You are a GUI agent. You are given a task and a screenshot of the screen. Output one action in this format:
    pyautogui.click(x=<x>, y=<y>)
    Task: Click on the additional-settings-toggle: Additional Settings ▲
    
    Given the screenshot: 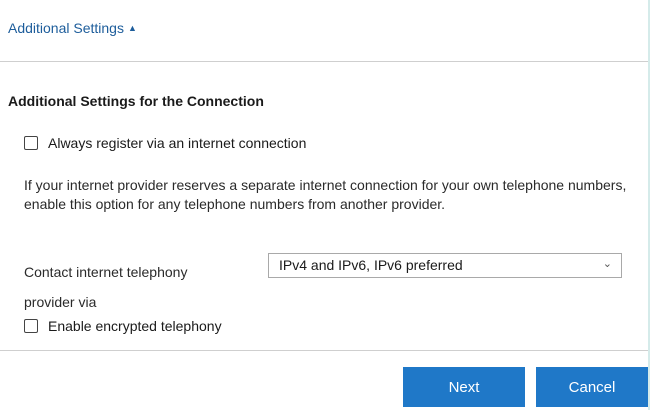 What is the action you would take?
    pyautogui.click(x=72, y=28)
    